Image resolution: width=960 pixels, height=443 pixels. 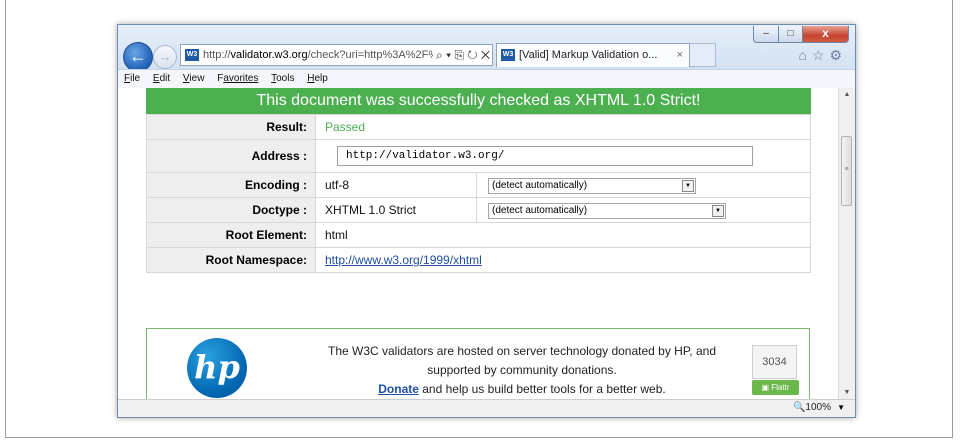 What do you see at coordinates (345, 127) in the screenshot?
I see `result-value: Passed` at bounding box center [345, 127].